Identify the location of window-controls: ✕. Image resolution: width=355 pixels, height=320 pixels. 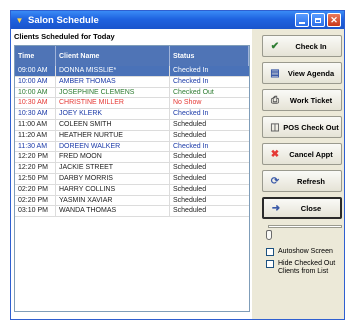
(318, 20).